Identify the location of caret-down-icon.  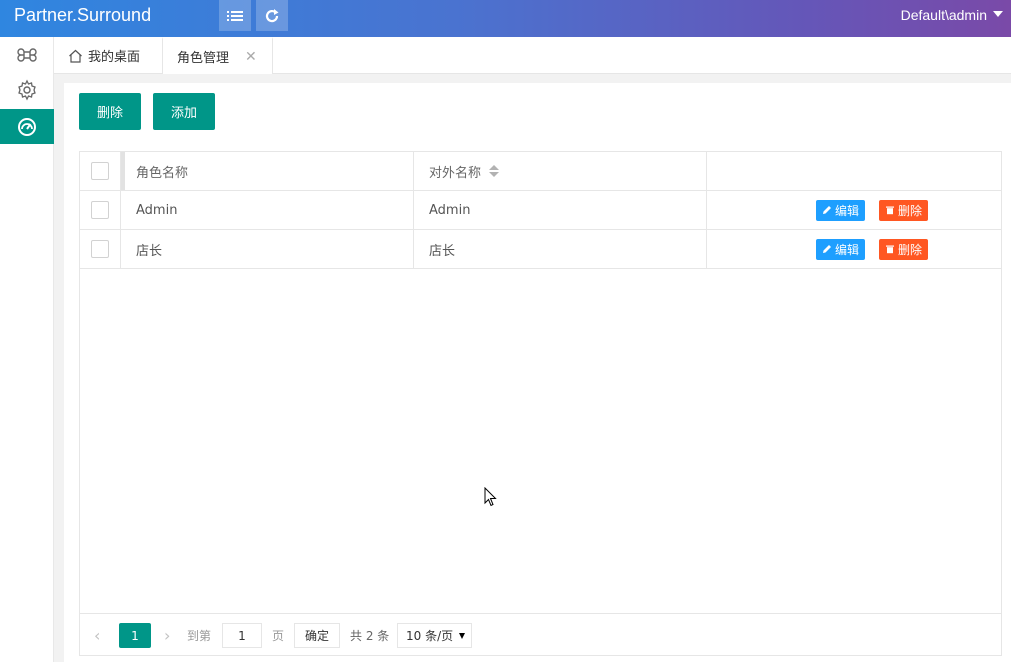
(998, 14).